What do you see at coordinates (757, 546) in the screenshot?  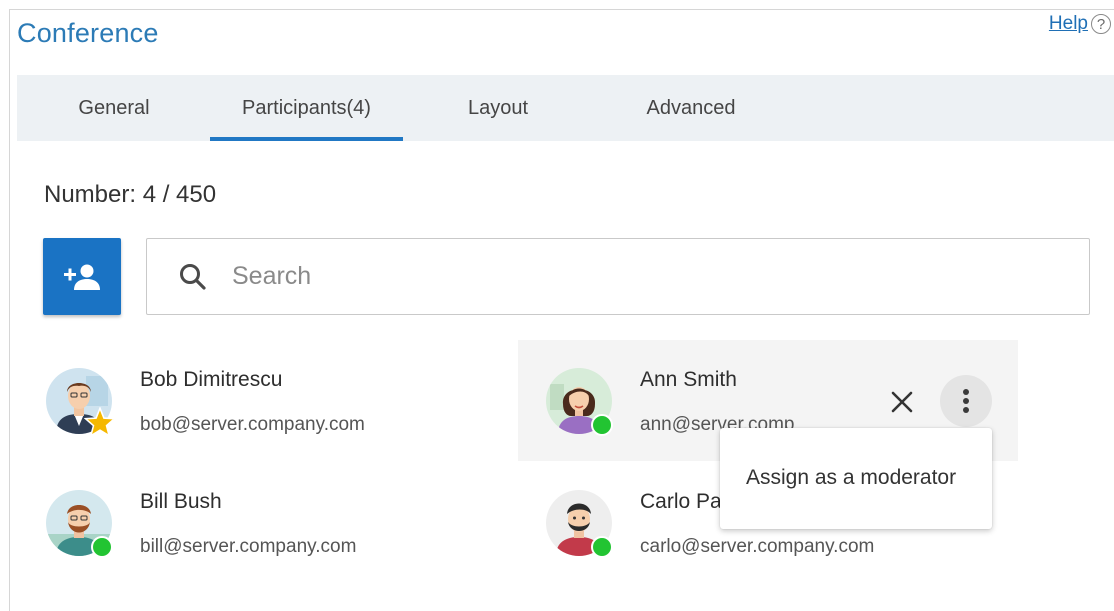 I see `participant-email: carlo@server.company.com` at bounding box center [757, 546].